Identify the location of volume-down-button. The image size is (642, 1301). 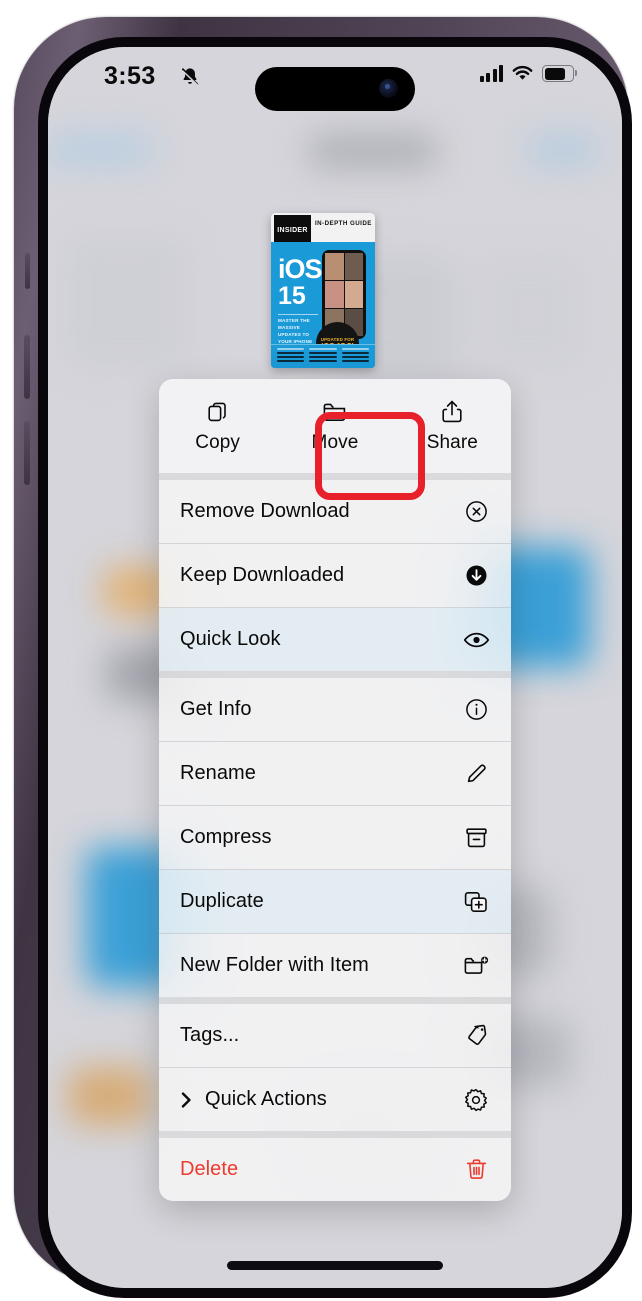
(27, 453).